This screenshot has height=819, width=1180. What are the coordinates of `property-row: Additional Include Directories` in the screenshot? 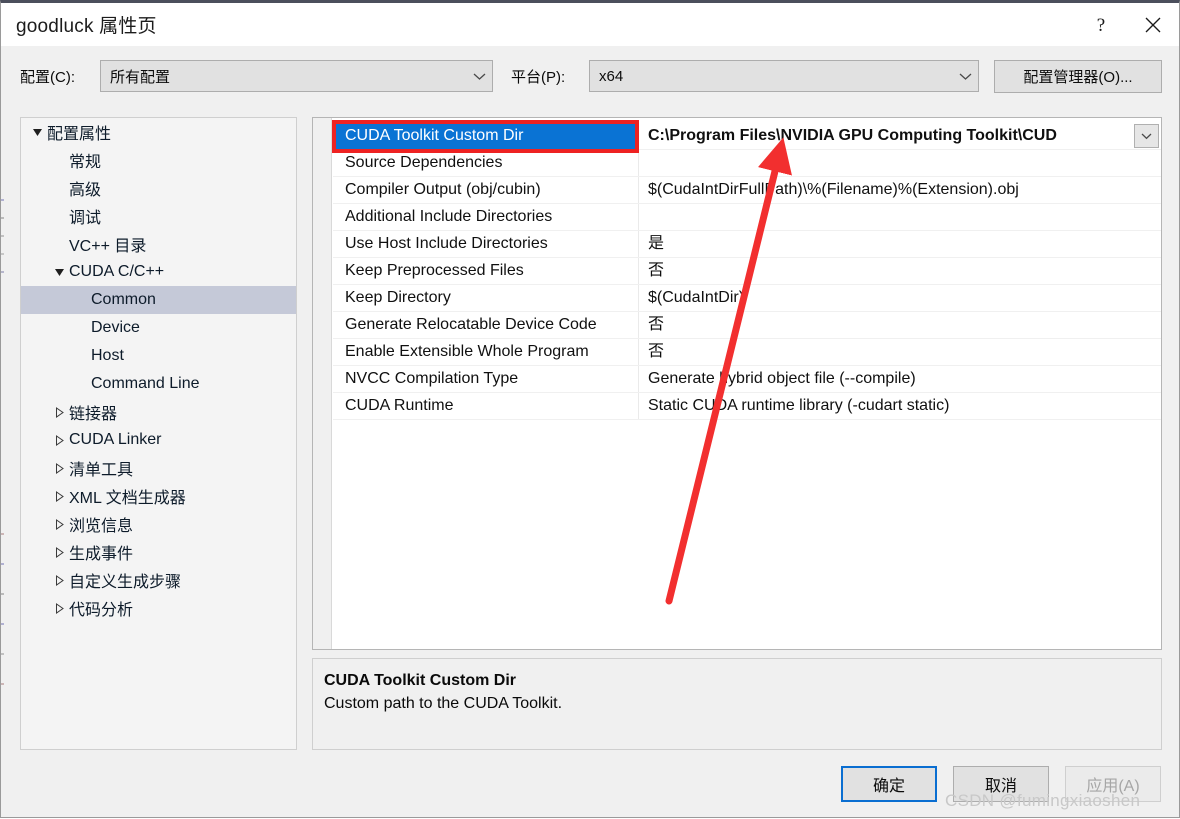 It's located at (747, 217).